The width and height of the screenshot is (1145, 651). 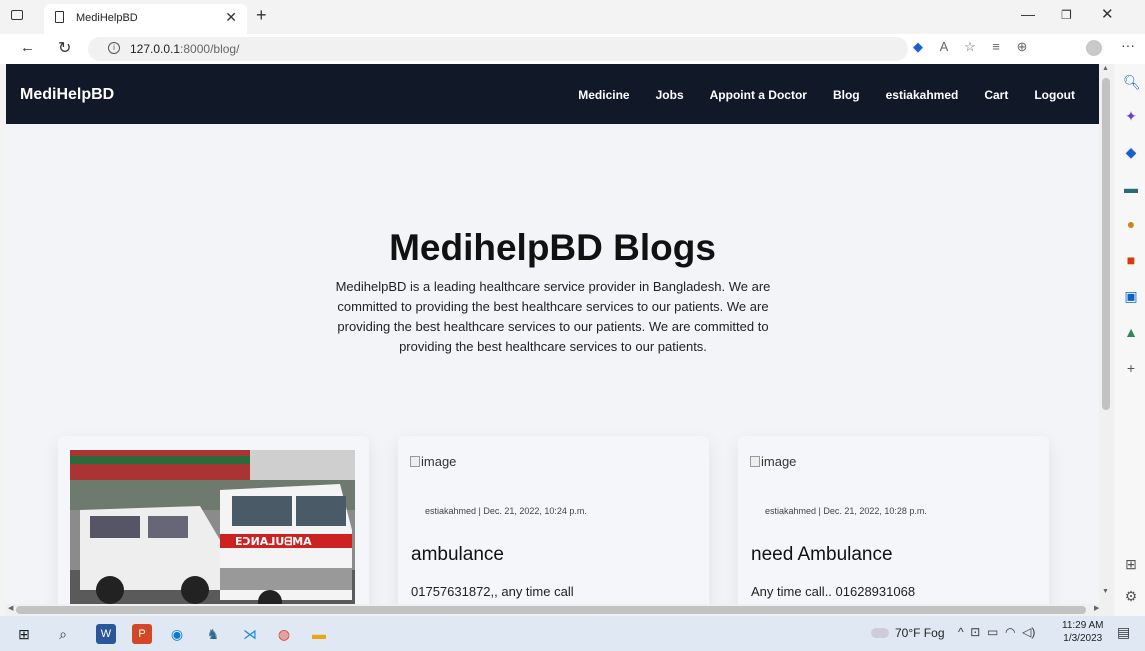 I want to click on url-text: 127.0.0.1:8000/blog/, so click(x=184, y=49).